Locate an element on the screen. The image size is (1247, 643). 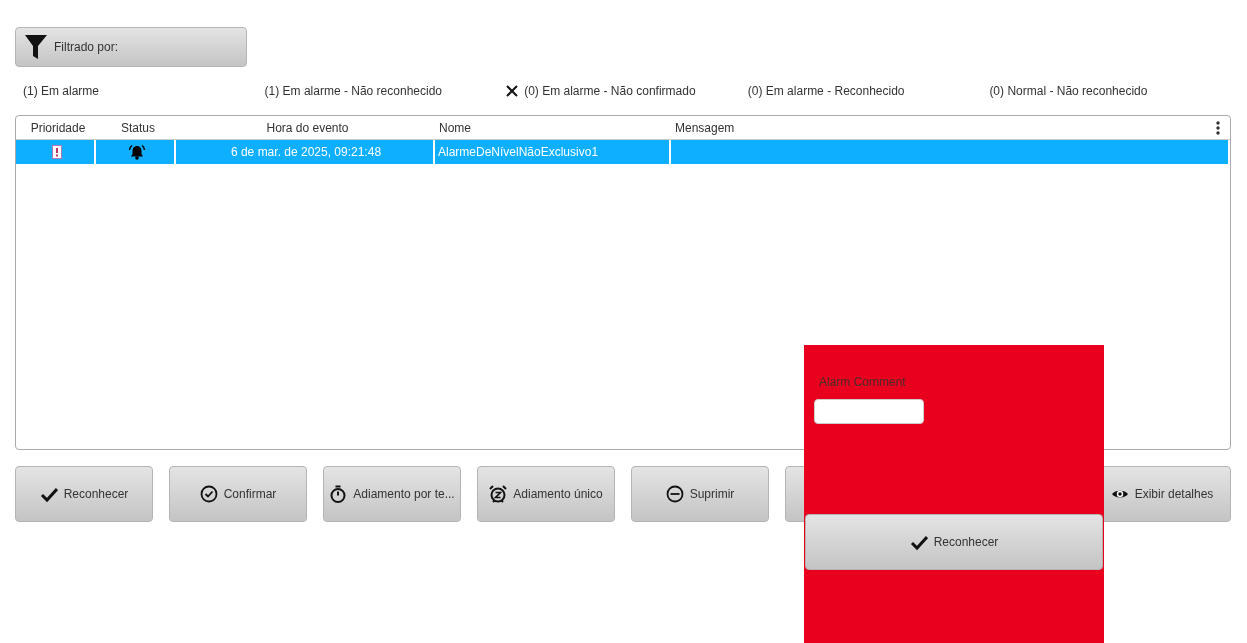
action-button: Suprimir is located at coordinates (700, 494).